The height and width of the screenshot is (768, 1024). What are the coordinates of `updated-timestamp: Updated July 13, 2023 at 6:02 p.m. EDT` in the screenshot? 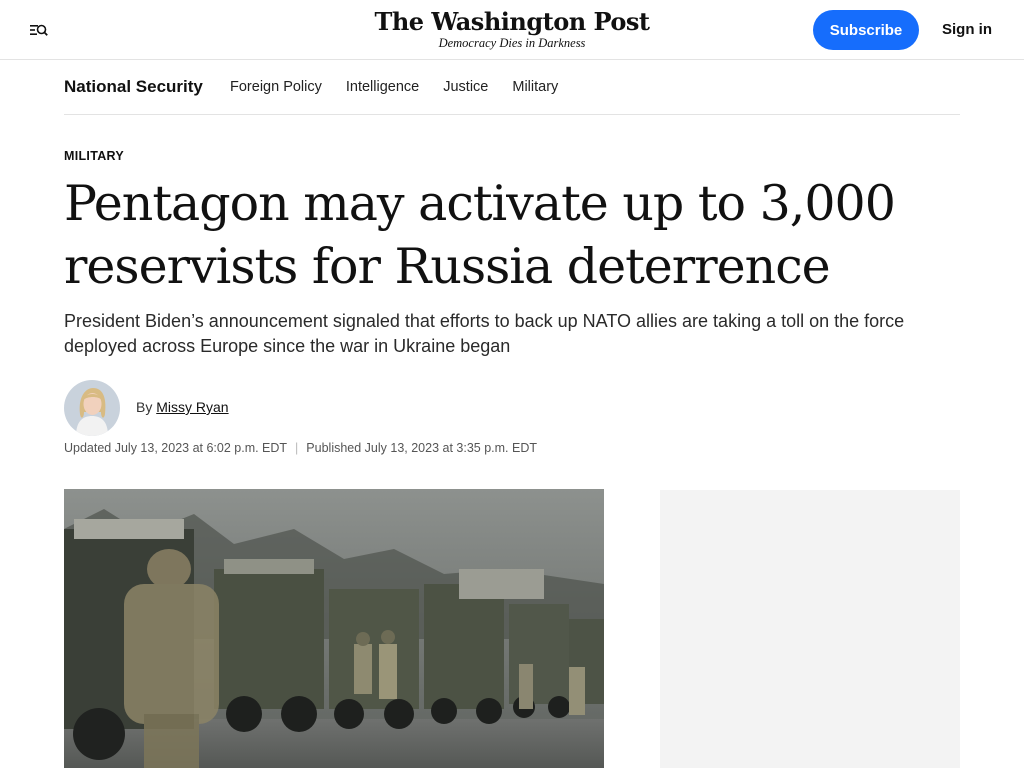 It's located at (176, 448).